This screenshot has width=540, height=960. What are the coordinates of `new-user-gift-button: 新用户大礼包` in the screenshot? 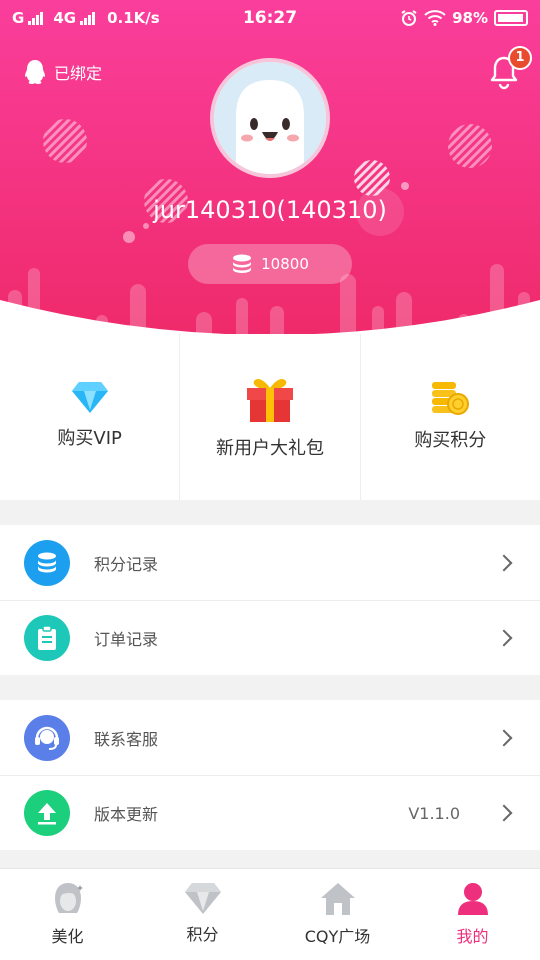 It's located at (269, 417).